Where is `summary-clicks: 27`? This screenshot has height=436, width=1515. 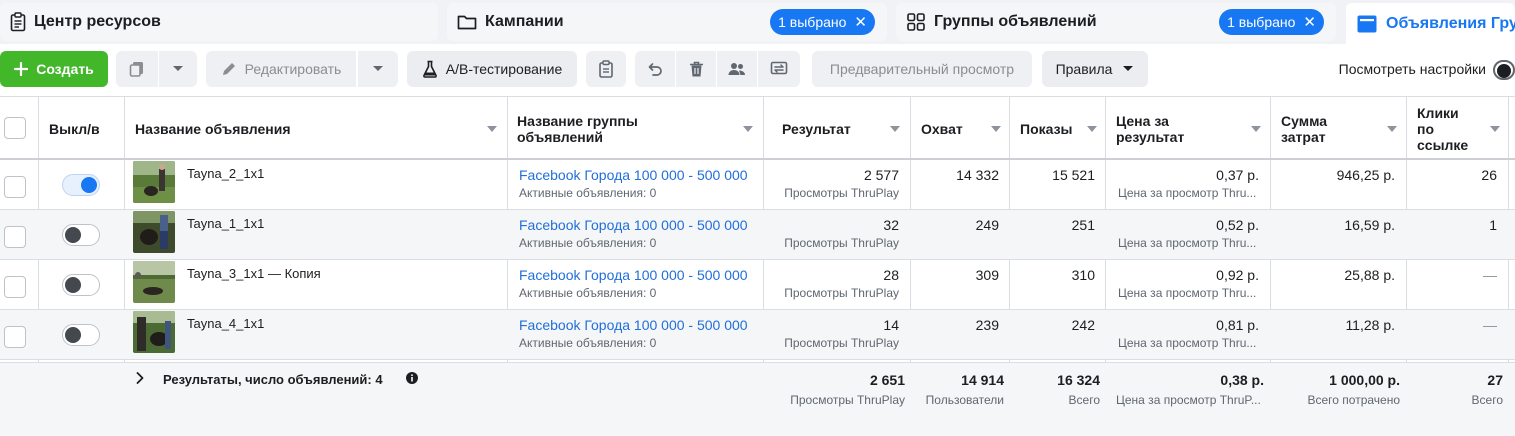
summary-clicks: 27 is located at coordinates (1495, 380).